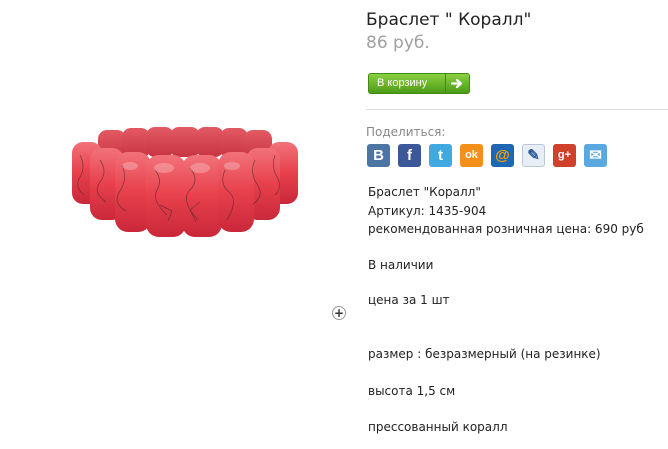 The image size is (668, 449). Describe the element at coordinates (517, 109) in the screenshot. I see `divider` at that location.